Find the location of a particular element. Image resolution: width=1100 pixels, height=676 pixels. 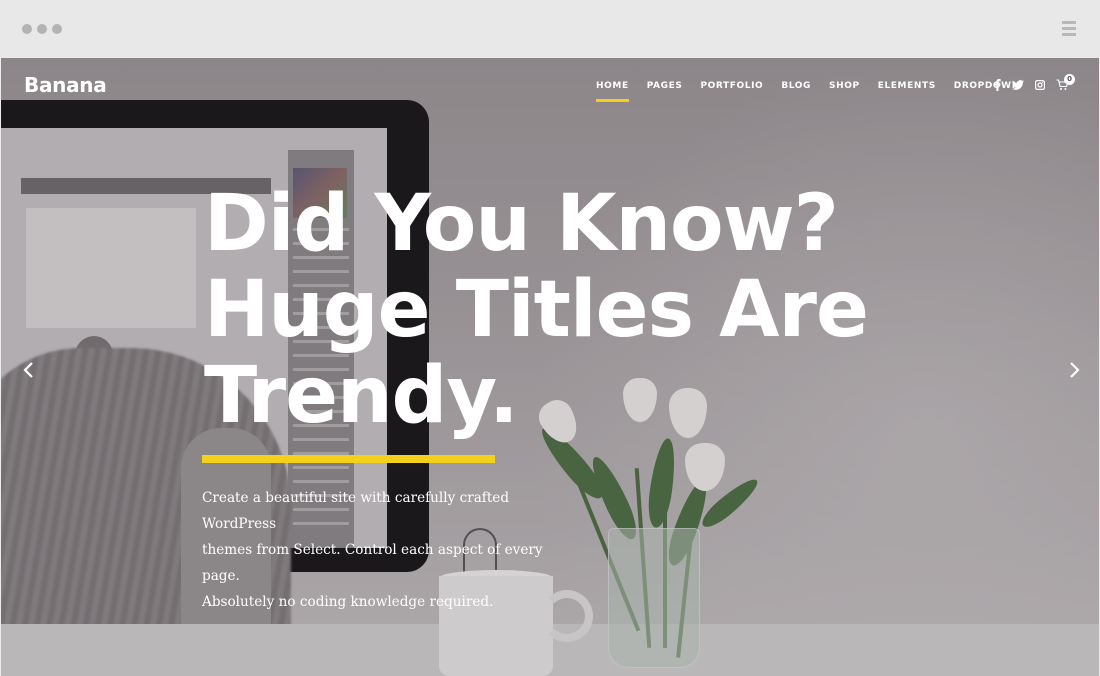

cart-icon: 0 is located at coordinates (1065, 82).